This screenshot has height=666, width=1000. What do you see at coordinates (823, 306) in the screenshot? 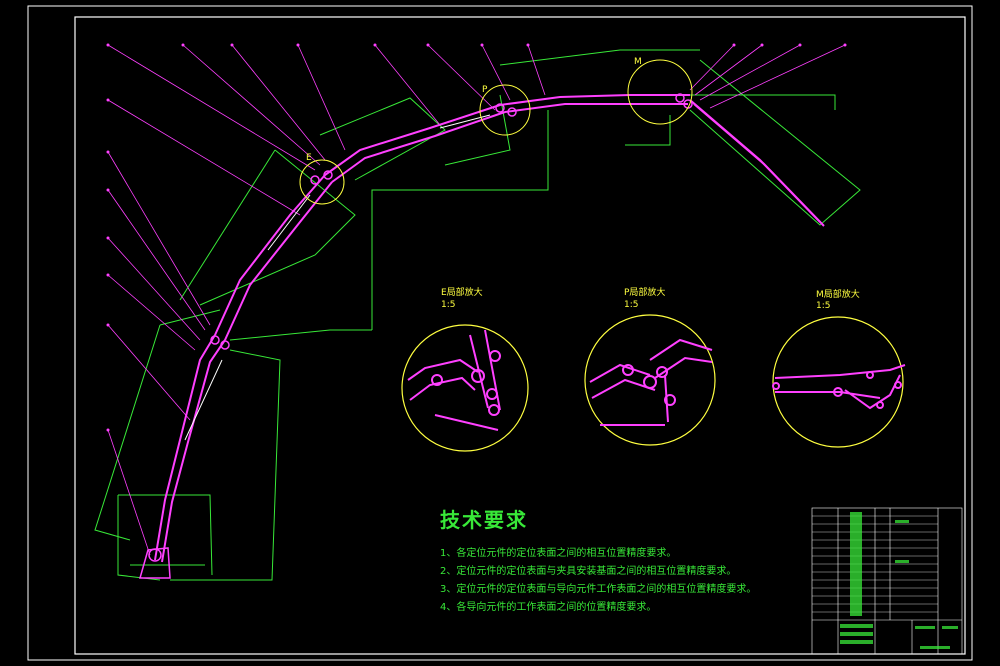
I see `detail-m-scale: 1:5` at bounding box center [823, 306].